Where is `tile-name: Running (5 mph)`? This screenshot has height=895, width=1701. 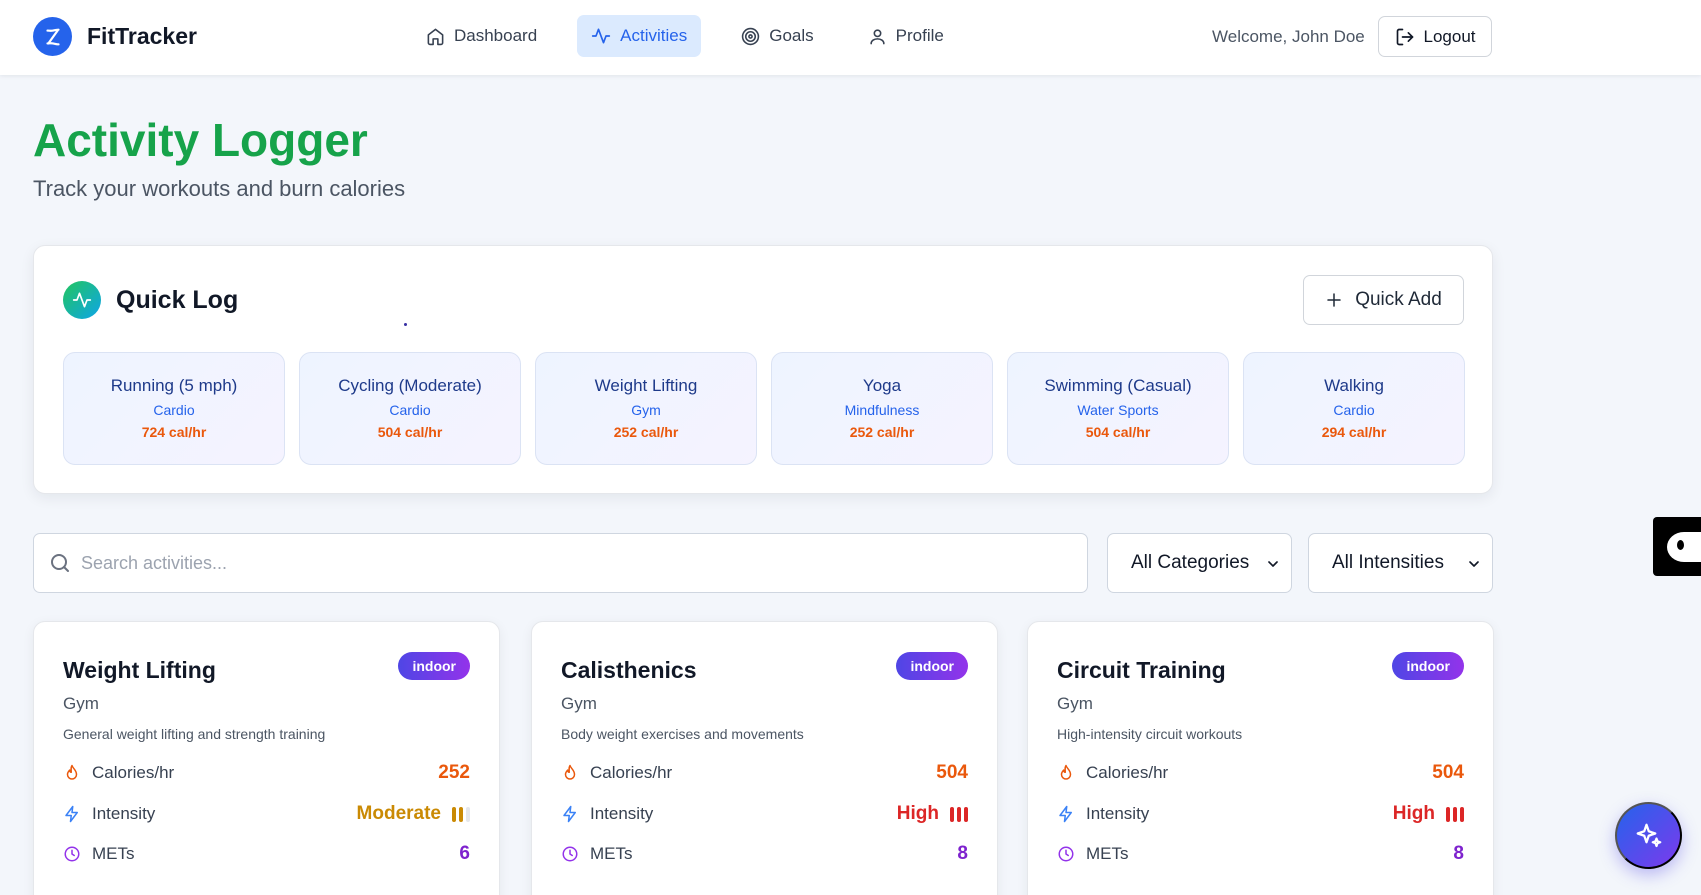 tile-name: Running (5 mph) is located at coordinates (174, 385).